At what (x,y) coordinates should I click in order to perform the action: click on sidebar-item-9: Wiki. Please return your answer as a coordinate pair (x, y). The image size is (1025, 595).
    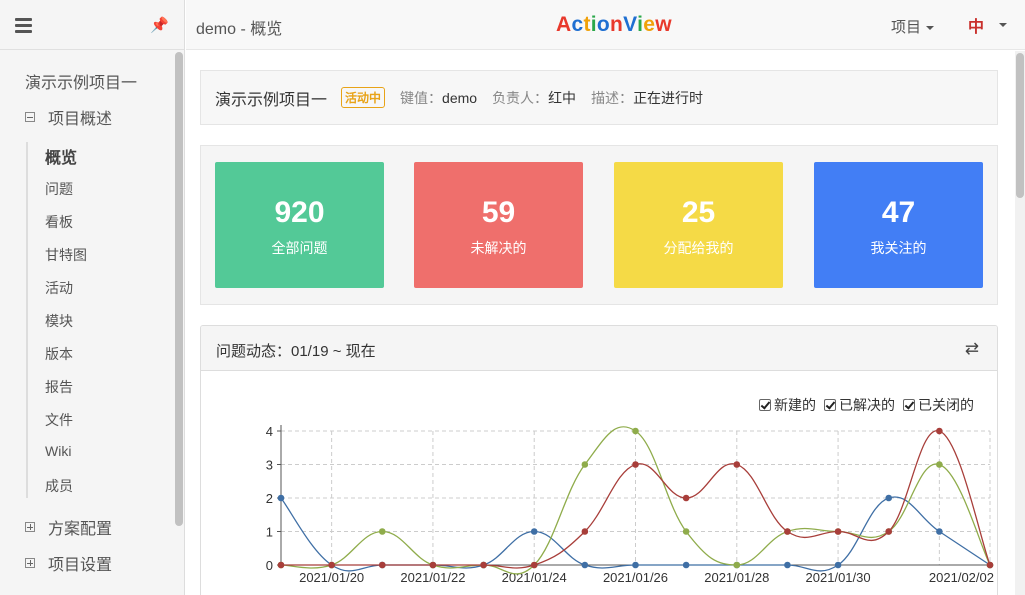
    Looking at the image, I should click on (58, 451).